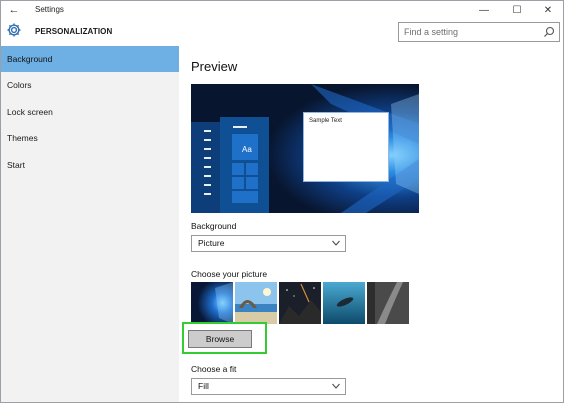 The width and height of the screenshot is (564, 403). What do you see at coordinates (346, 147) in the screenshot?
I see `preview-sample-window: Sample Text` at bounding box center [346, 147].